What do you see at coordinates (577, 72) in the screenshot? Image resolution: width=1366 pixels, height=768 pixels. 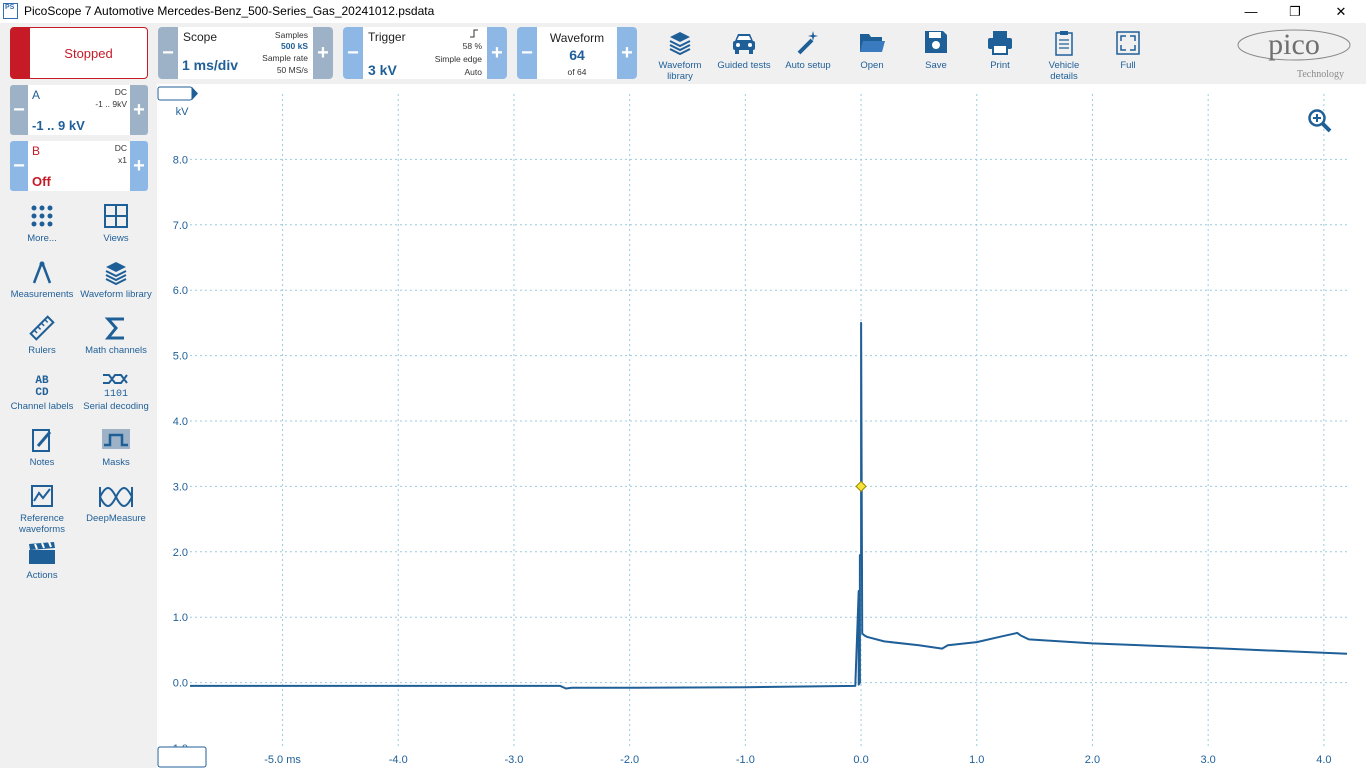 I see `waveform-total: of 64` at bounding box center [577, 72].